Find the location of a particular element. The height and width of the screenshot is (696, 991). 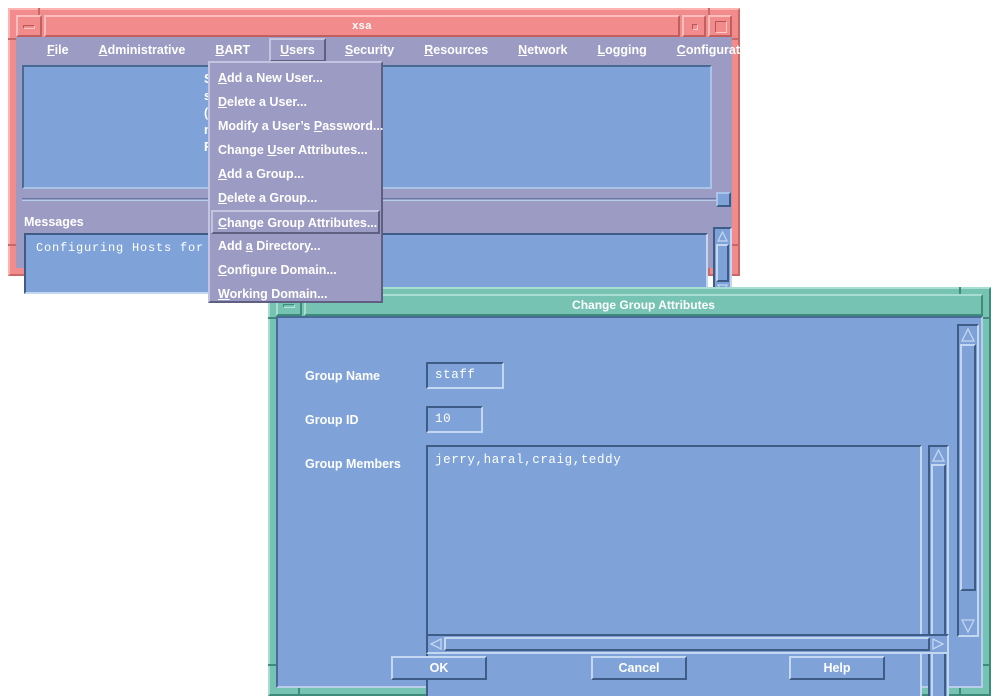

dialog-scroll-thumb-horizontal is located at coordinates (687, 644).